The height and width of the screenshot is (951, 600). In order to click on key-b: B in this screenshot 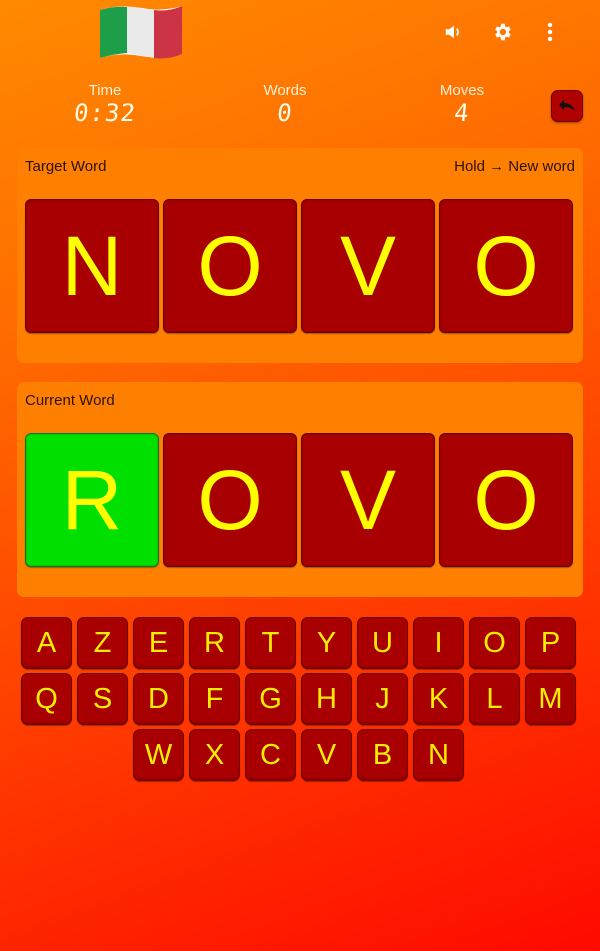, I will do `click(382, 755)`.